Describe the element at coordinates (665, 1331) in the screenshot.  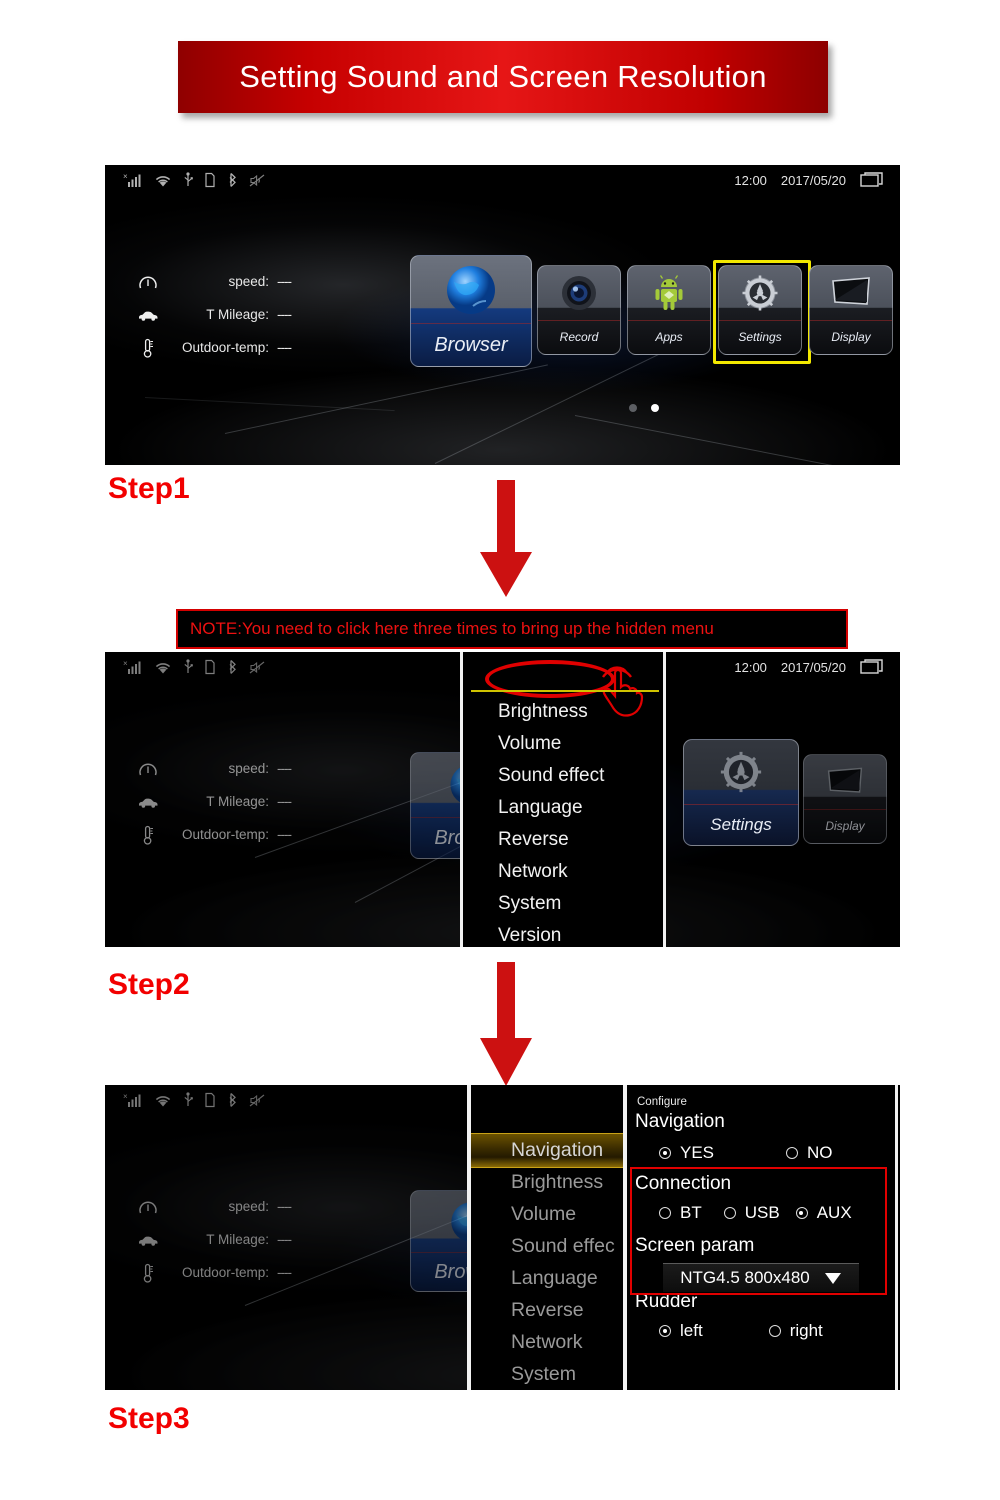
I see `rudder-left-radio` at that location.